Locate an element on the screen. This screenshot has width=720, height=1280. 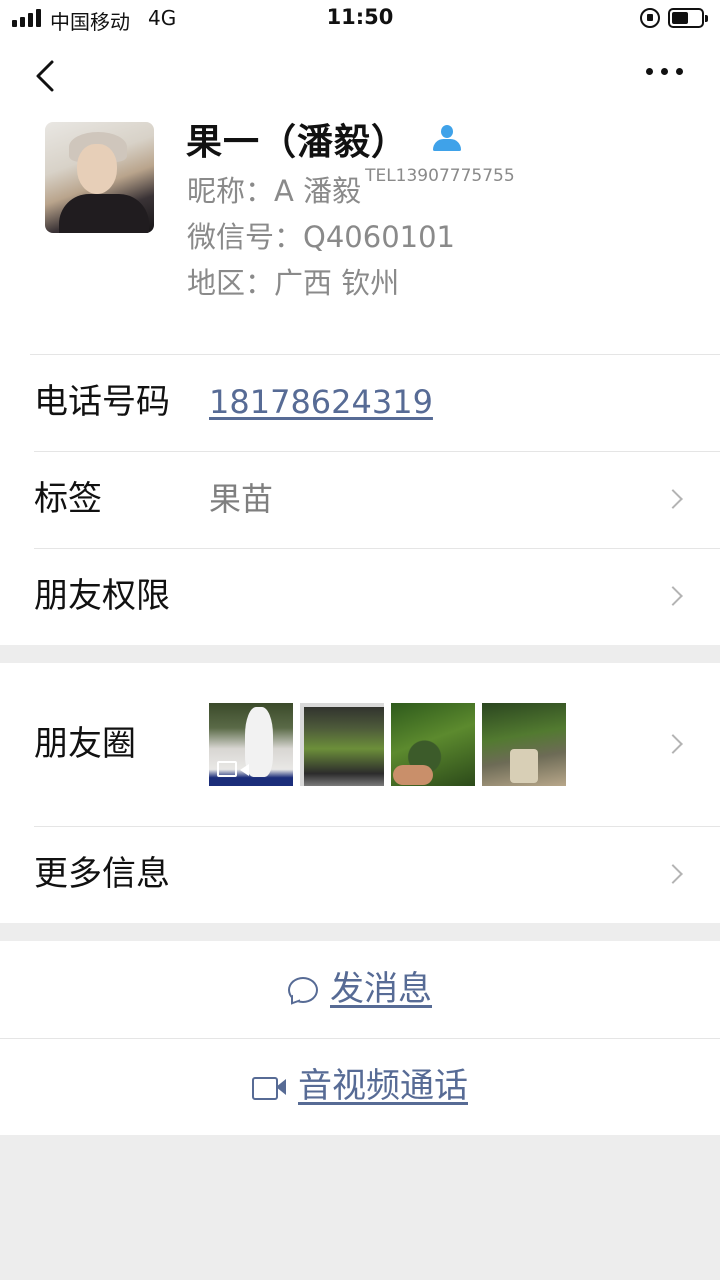
nickname-line: 昵称：A 潘毅 TEL13907775755 is located at coordinates (351, 188).